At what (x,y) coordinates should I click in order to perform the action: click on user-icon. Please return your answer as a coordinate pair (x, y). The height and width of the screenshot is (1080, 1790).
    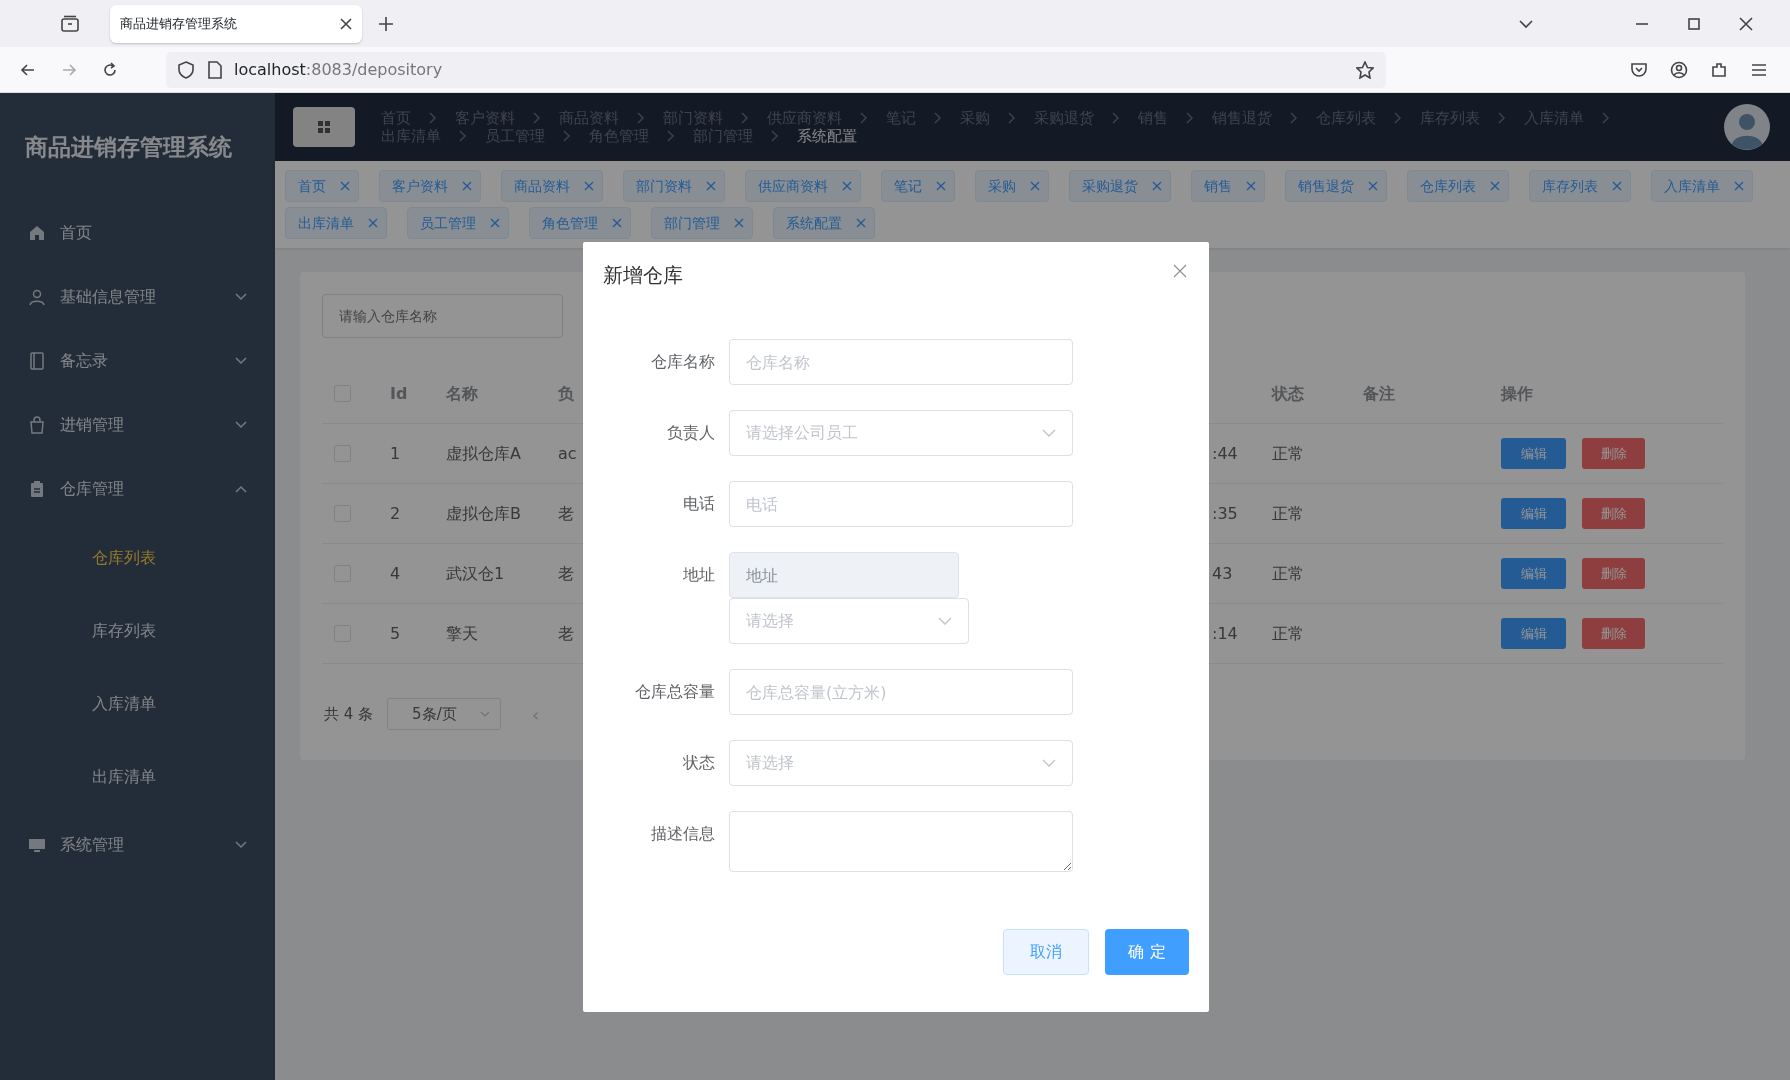
    Looking at the image, I should click on (37, 297).